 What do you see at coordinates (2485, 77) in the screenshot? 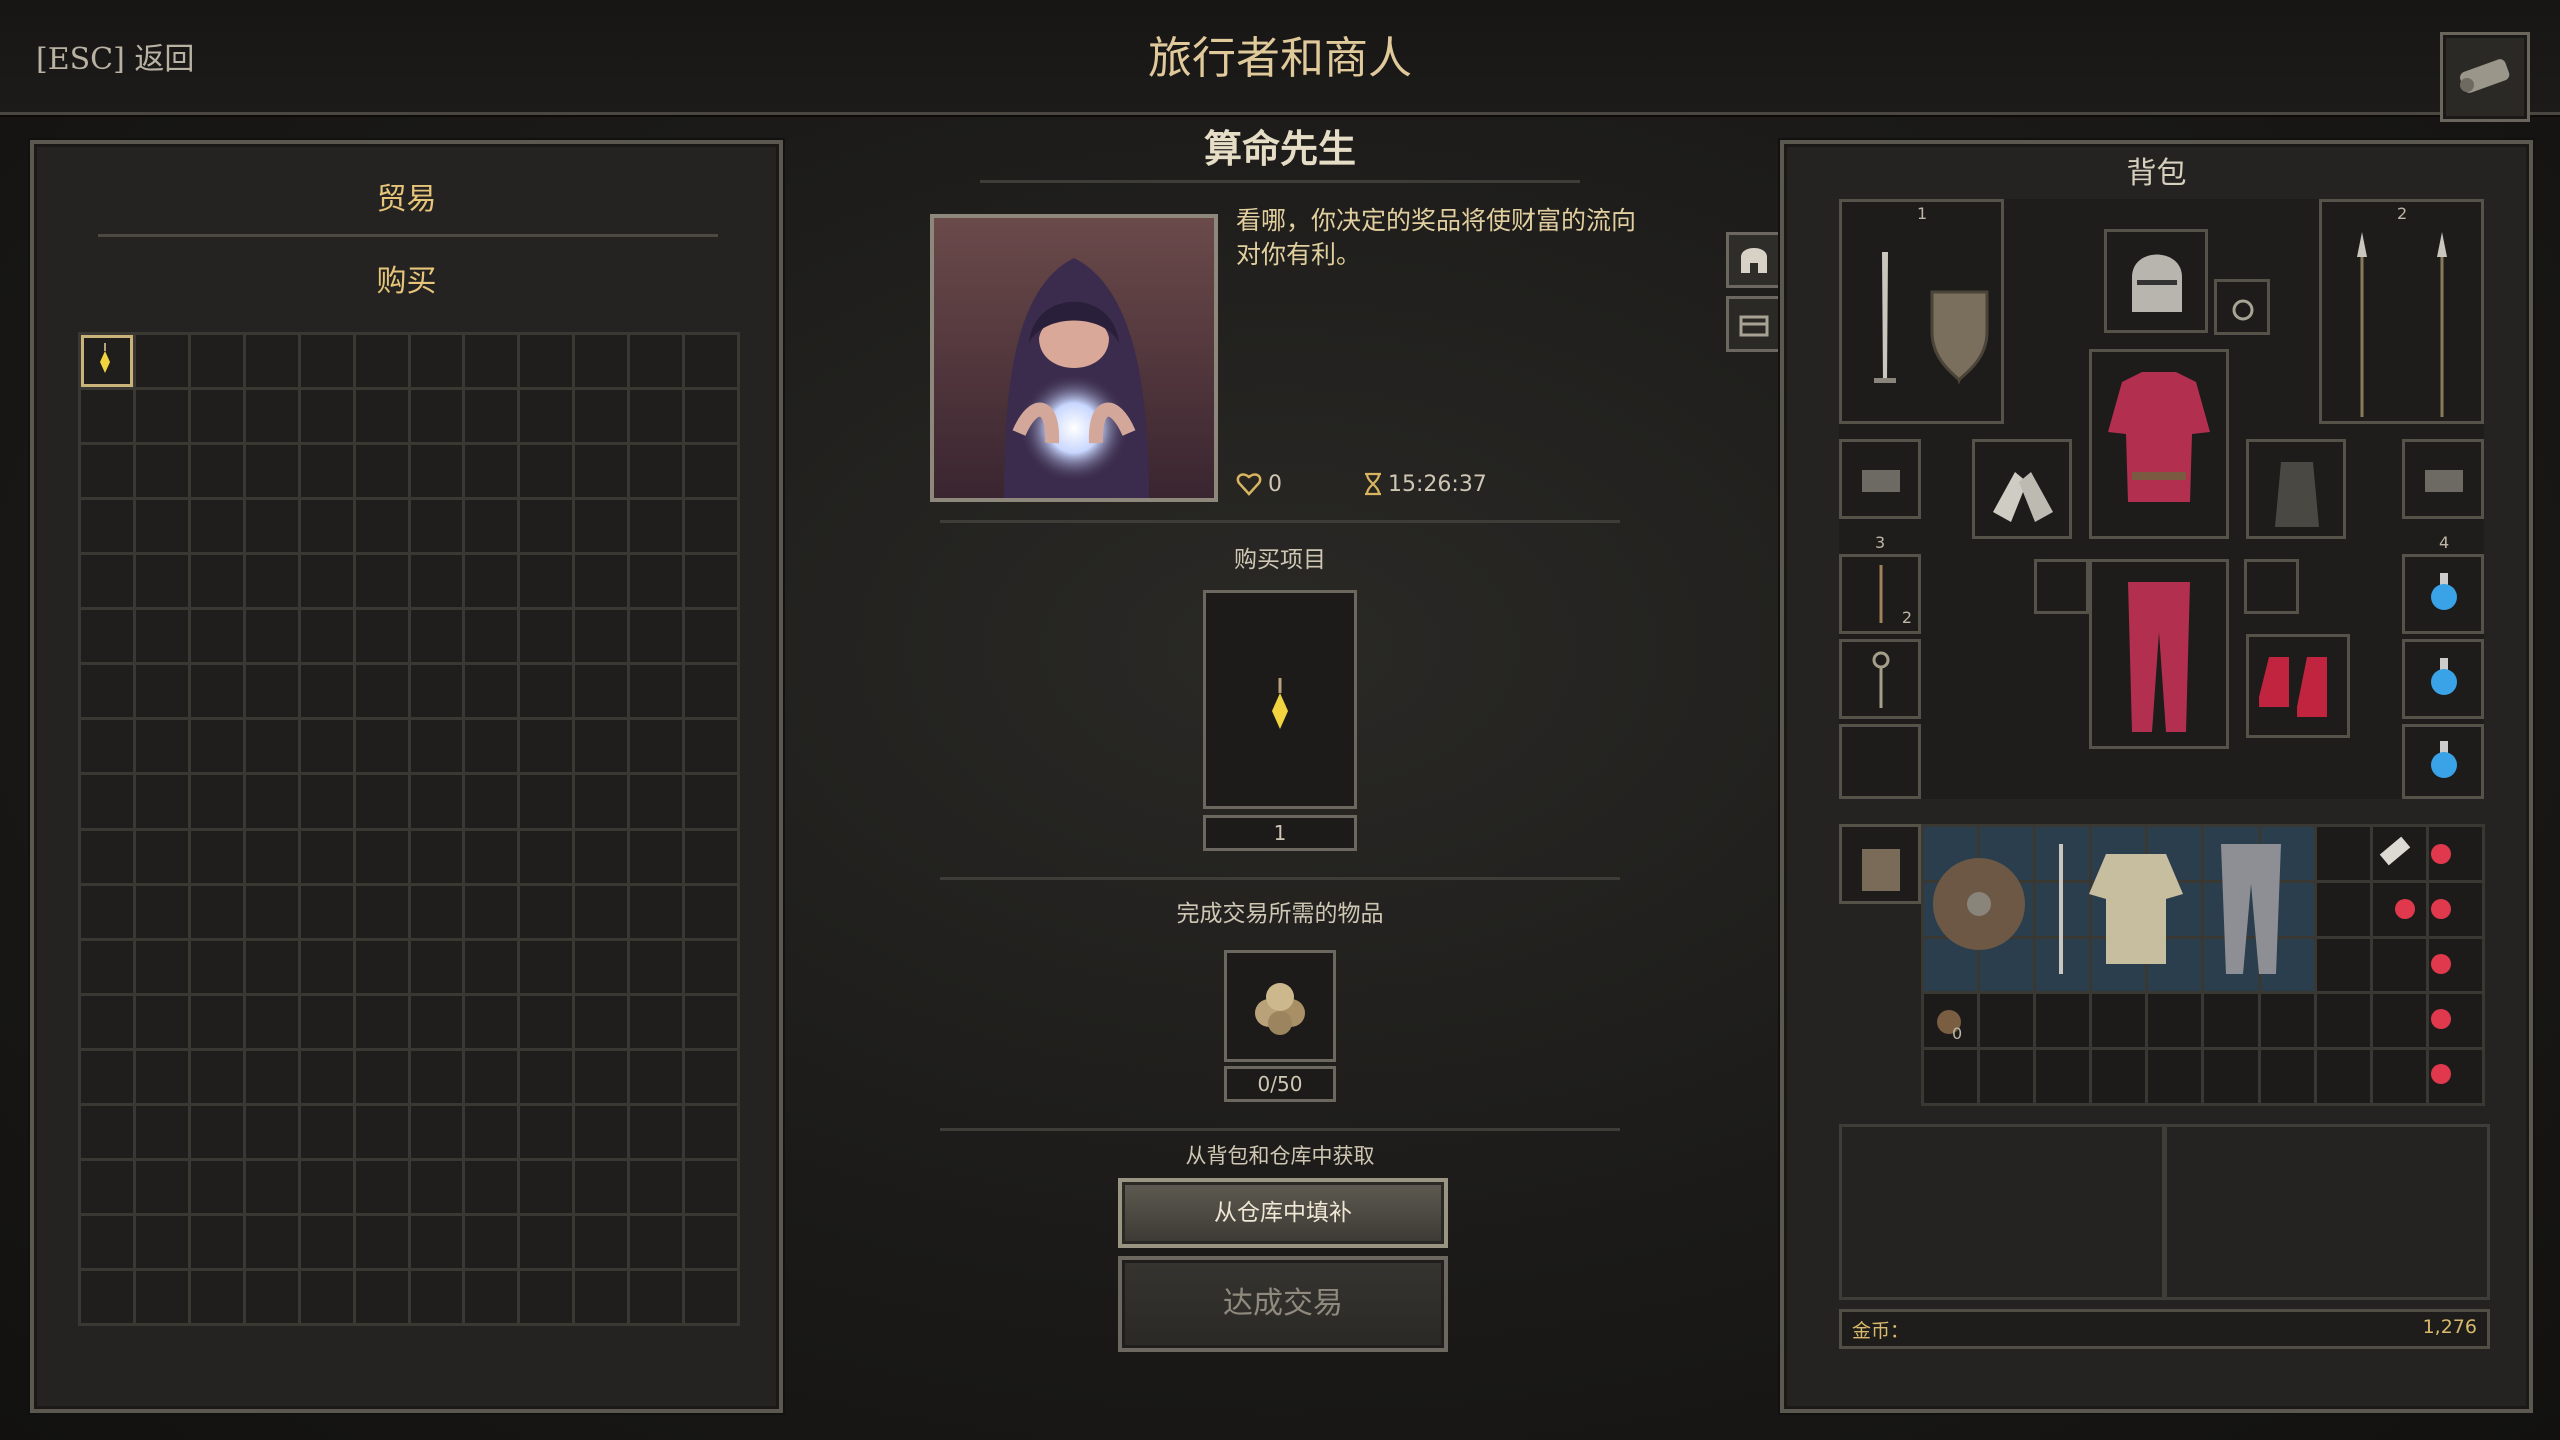
I see `map-button` at bounding box center [2485, 77].